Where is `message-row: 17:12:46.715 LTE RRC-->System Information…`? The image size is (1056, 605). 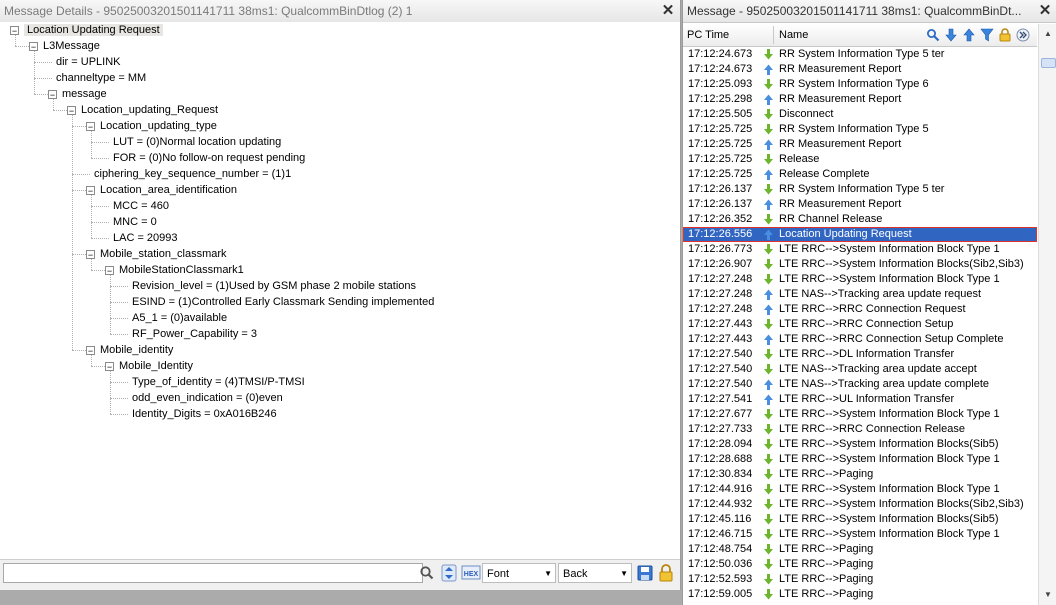 message-row: 17:12:46.715 LTE RRC-->System Information… is located at coordinates (860, 534).